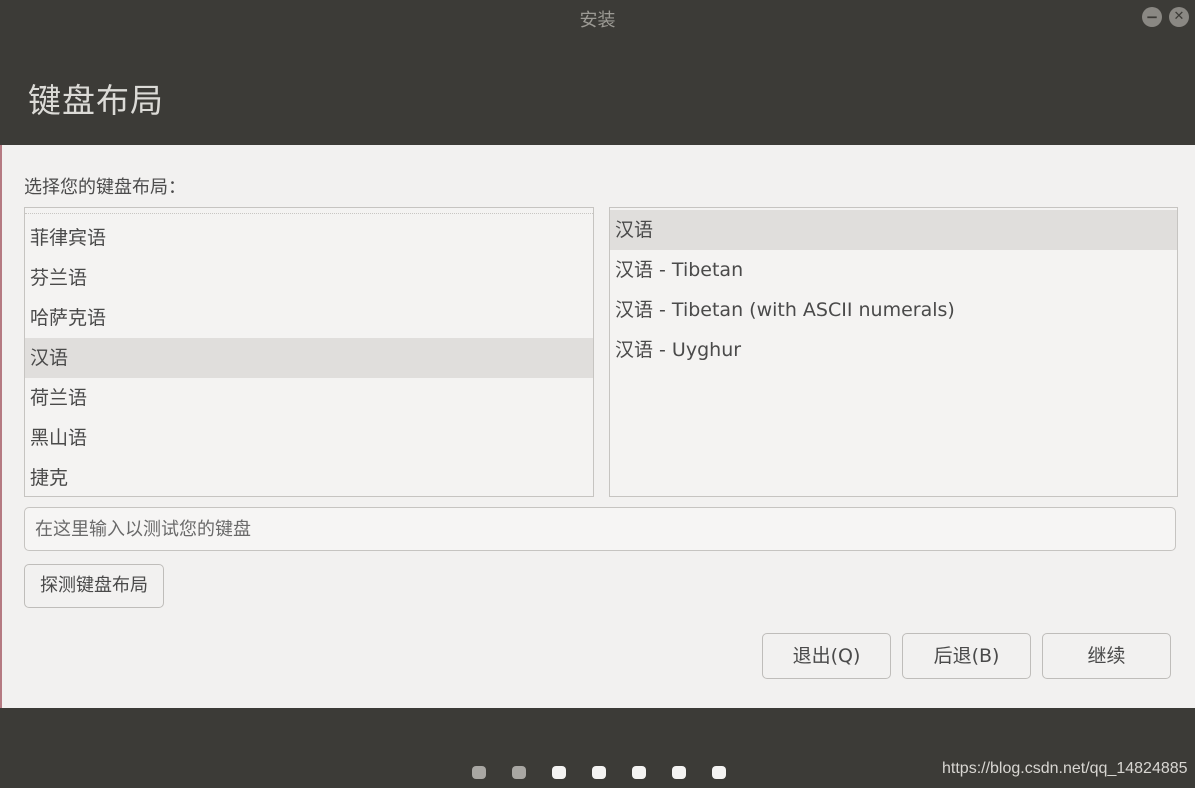  I want to click on close-icon: ✕, so click(1179, 17).